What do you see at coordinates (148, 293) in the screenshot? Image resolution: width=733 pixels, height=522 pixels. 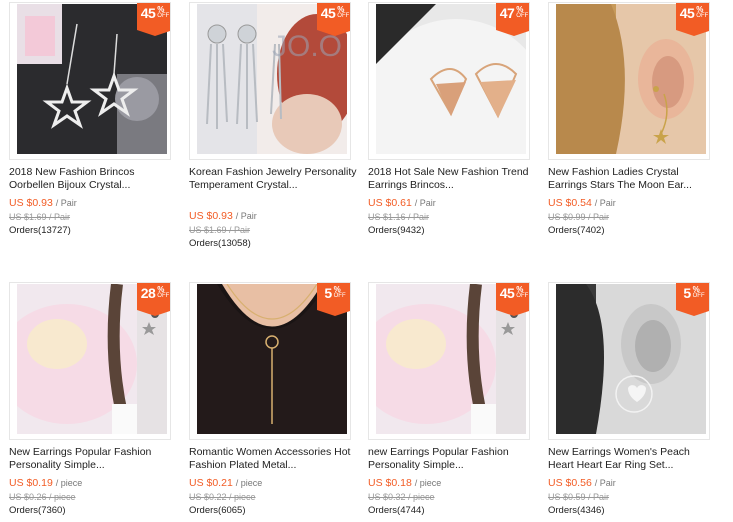 I see `discount-value: 28` at bounding box center [148, 293].